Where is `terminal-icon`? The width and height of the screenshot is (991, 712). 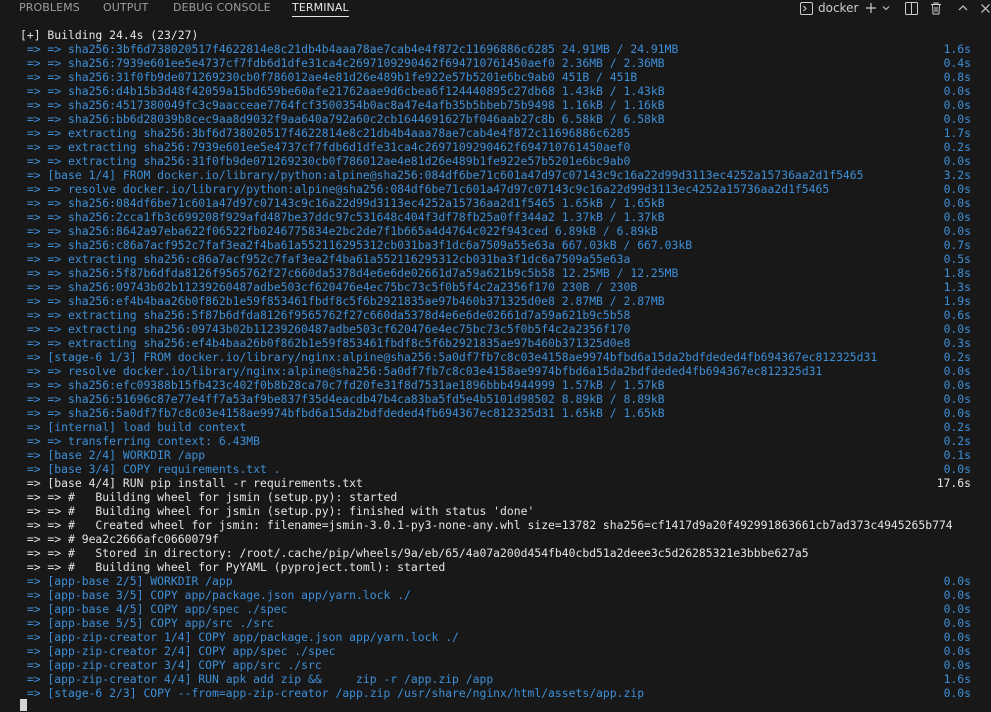 terminal-icon is located at coordinates (806, 8).